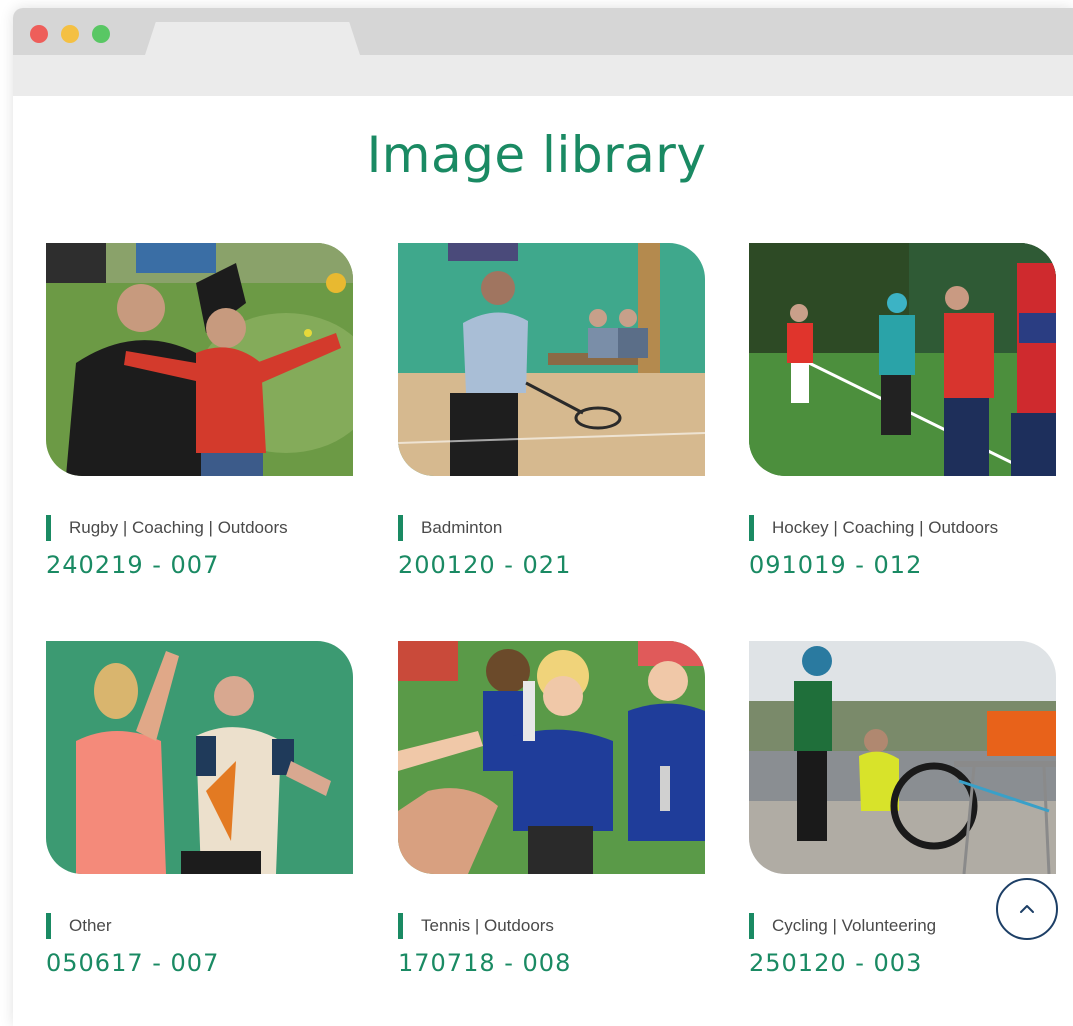 The height and width of the screenshot is (1026, 1073). Describe the element at coordinates (911, 528) in the screenshot. I see `image-tags: Hockey | Coaching | Outdoors` at that location.